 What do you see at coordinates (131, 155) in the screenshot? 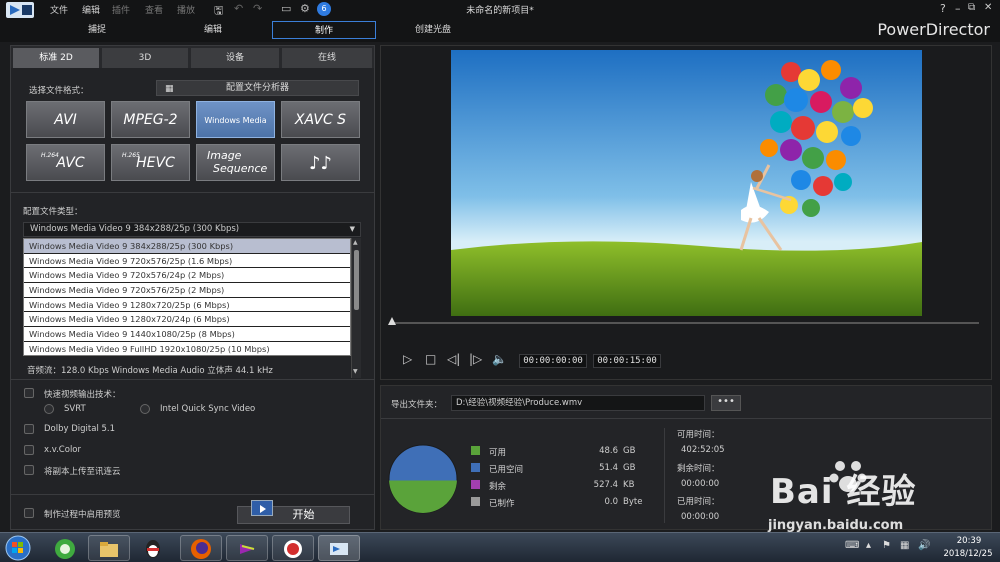
I see `format-hevc-prefix: H.265` at bounding box center [131, 155].